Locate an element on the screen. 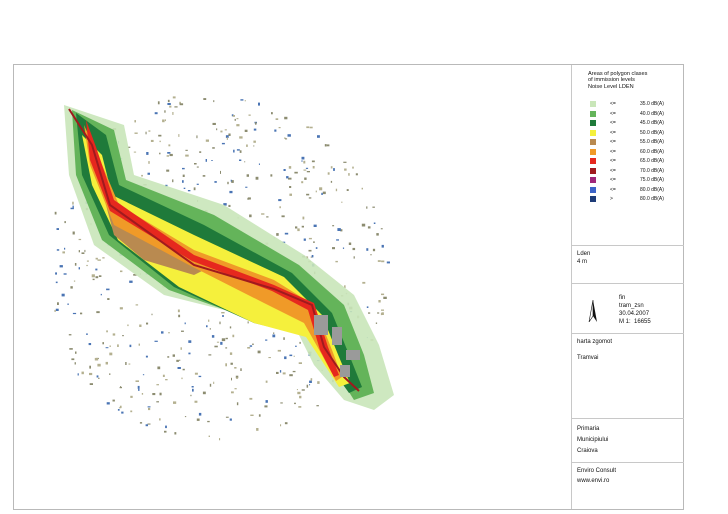 Image resolution: width=728 pixels, height=514 pixels. client-line: Municipiului is located at coordinates (593, 440).